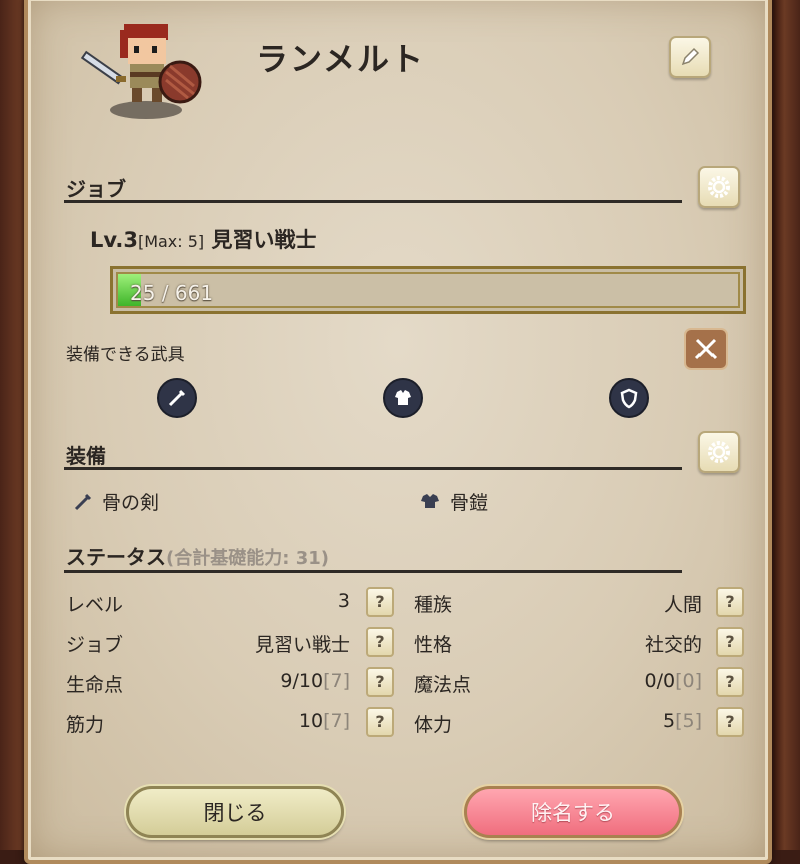 This screenshot has width=800, height=864. I want to click on stat-value-text: 人間, so click(682, 605).